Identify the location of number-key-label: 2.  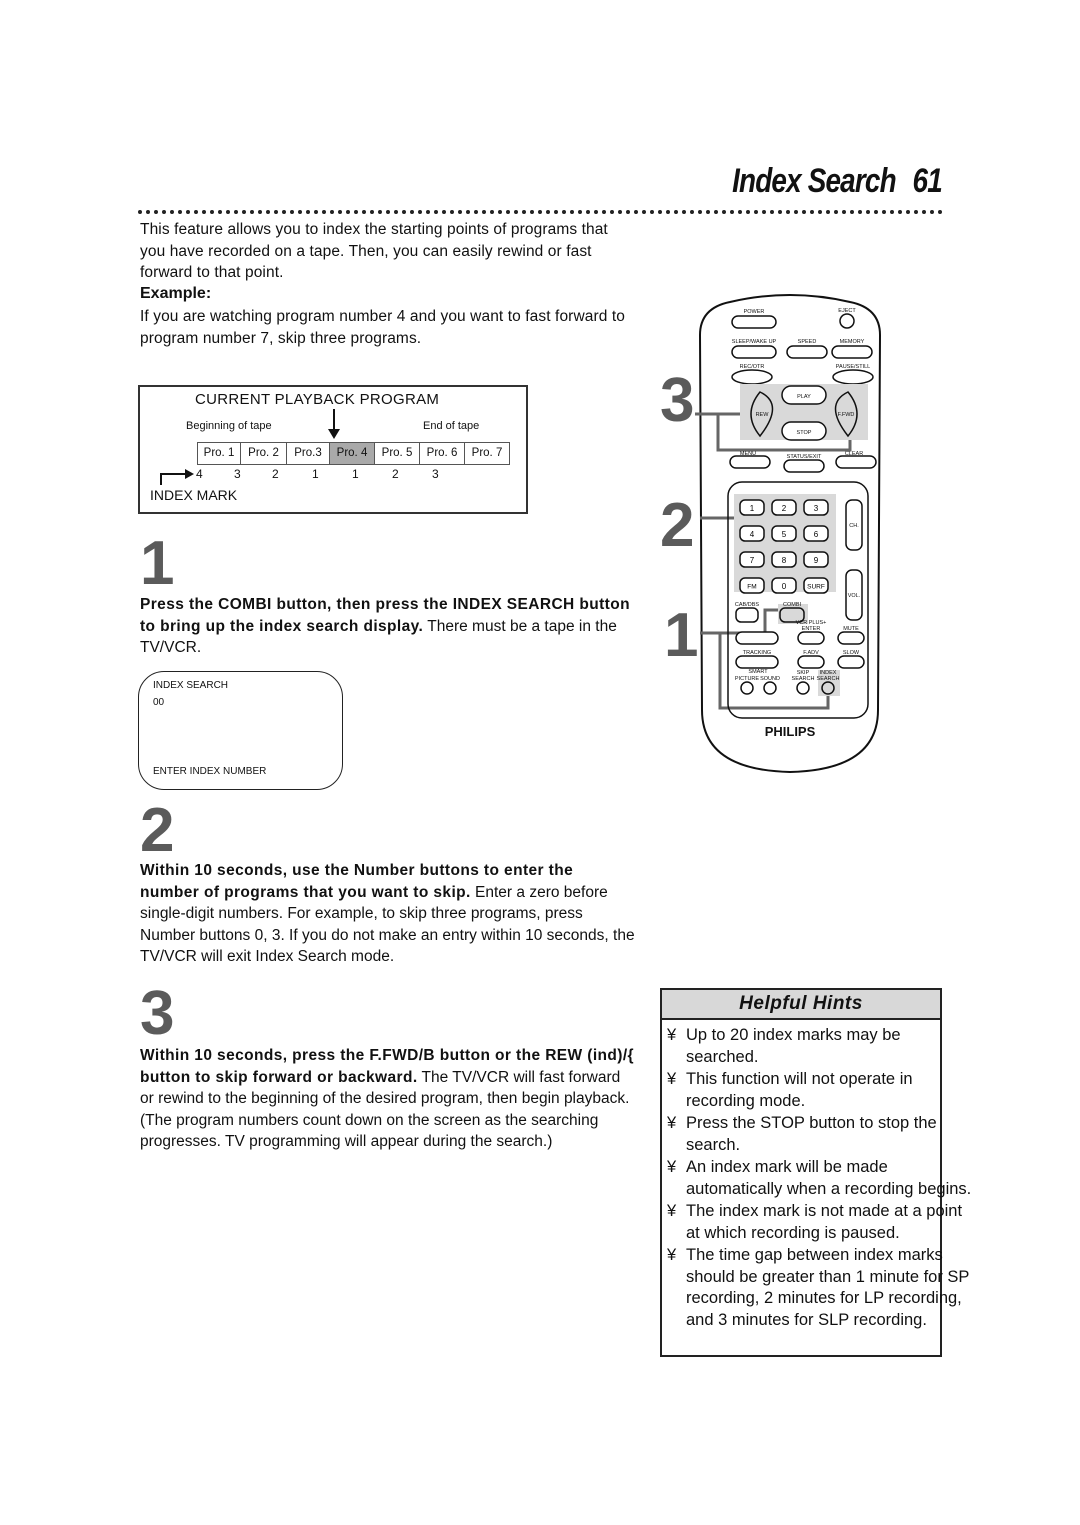
(784, 508).